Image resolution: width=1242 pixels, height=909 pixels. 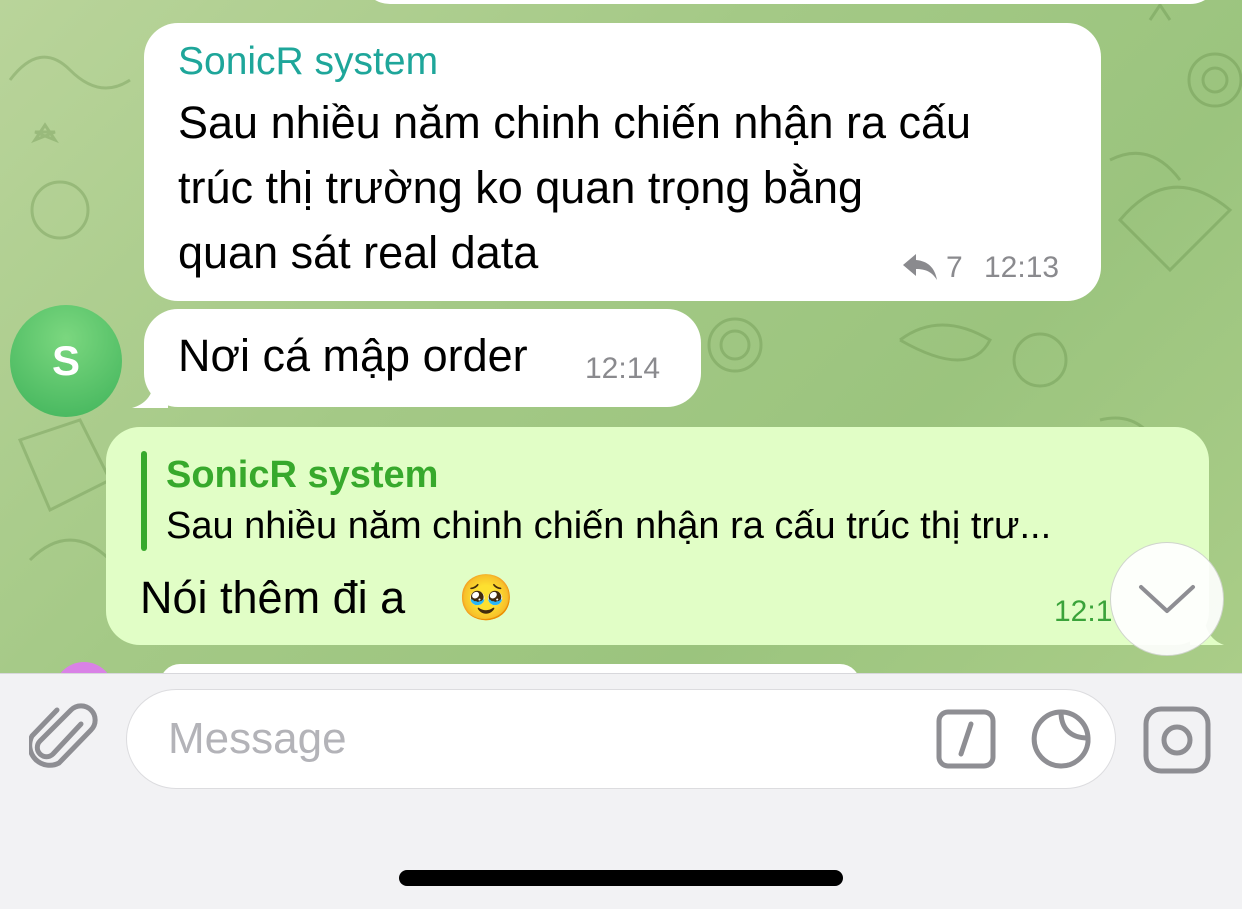 What do you see at coordinates (358, 252) in the screenshot?
I see `message-text-line: quan sát real data` at bounding box center [358, 252].